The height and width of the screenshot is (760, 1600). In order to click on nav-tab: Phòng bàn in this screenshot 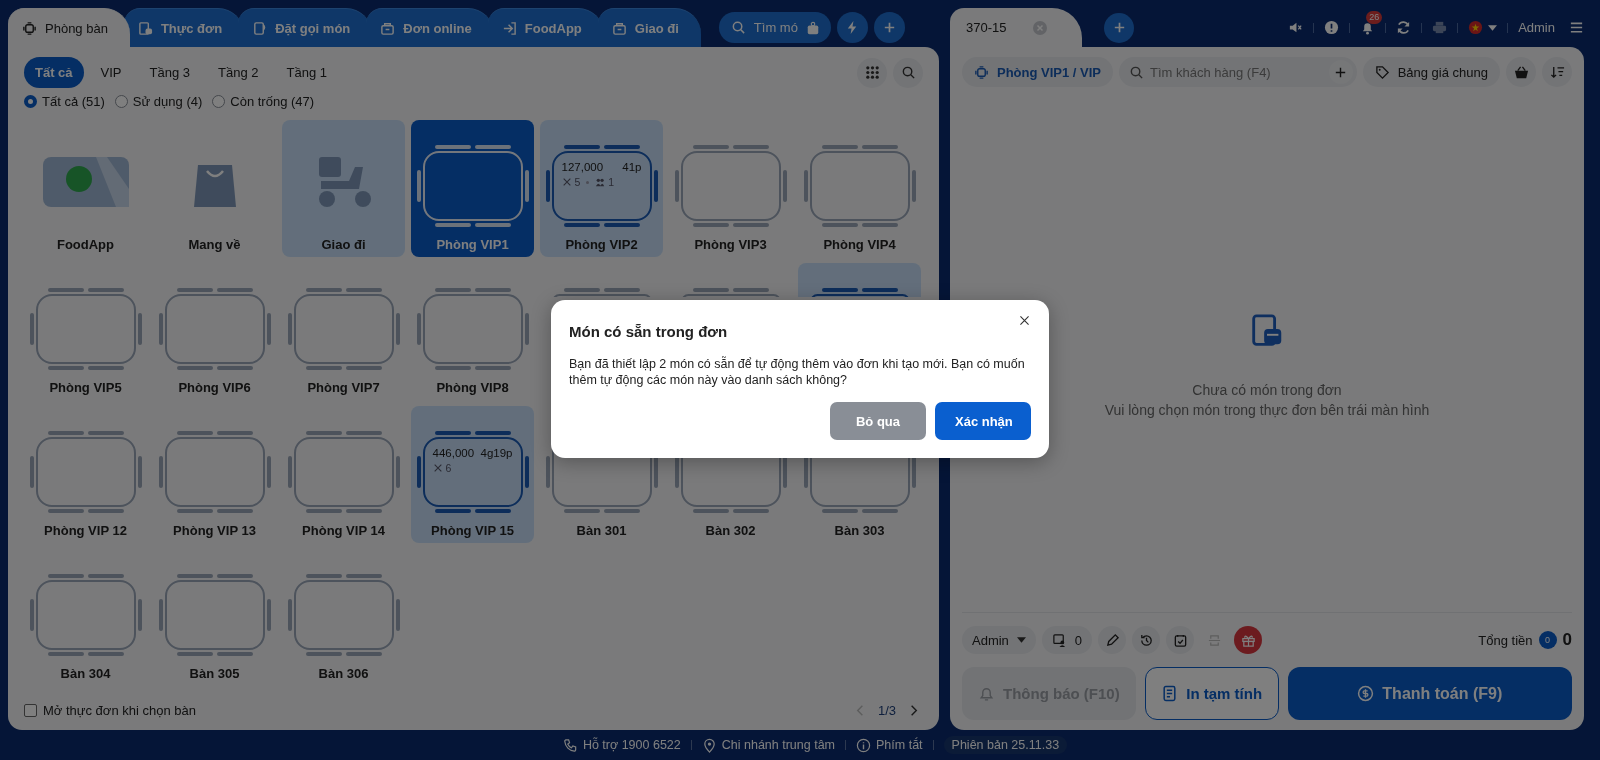, I will do `click(69, 27)`.